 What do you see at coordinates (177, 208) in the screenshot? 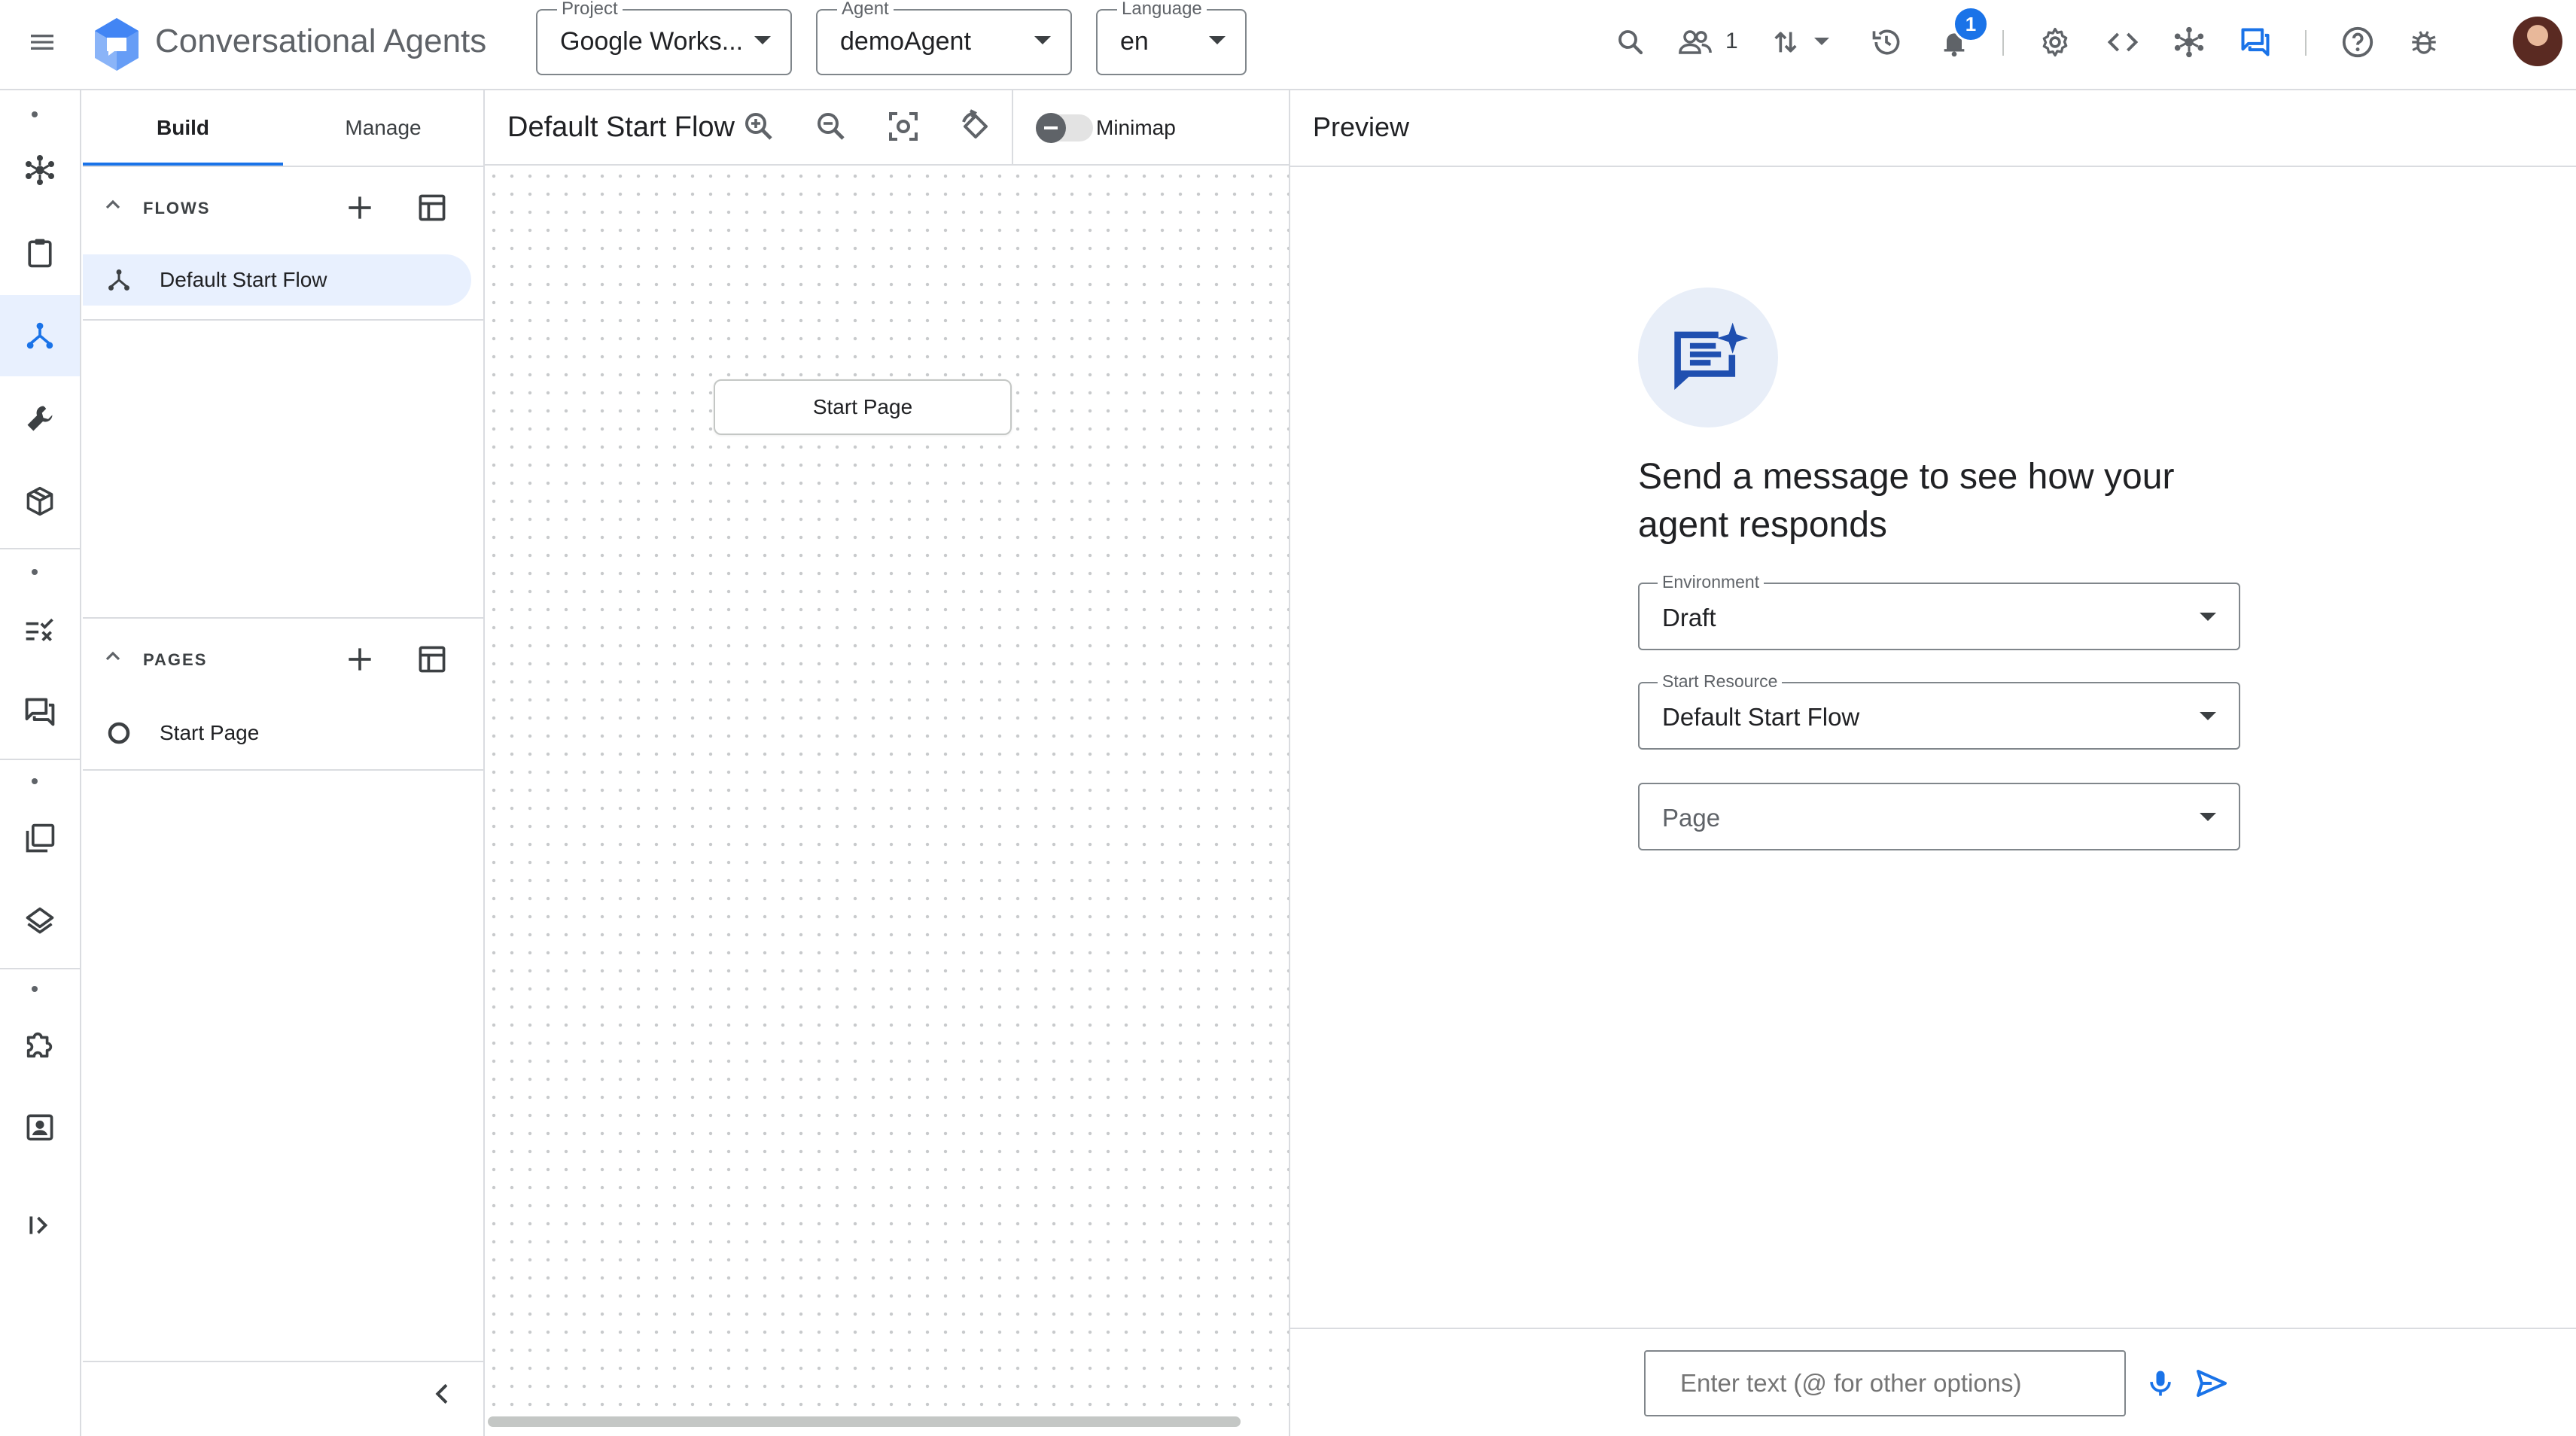
I see `flows-section-title: FLOWS` at bounding box center [177, 208].